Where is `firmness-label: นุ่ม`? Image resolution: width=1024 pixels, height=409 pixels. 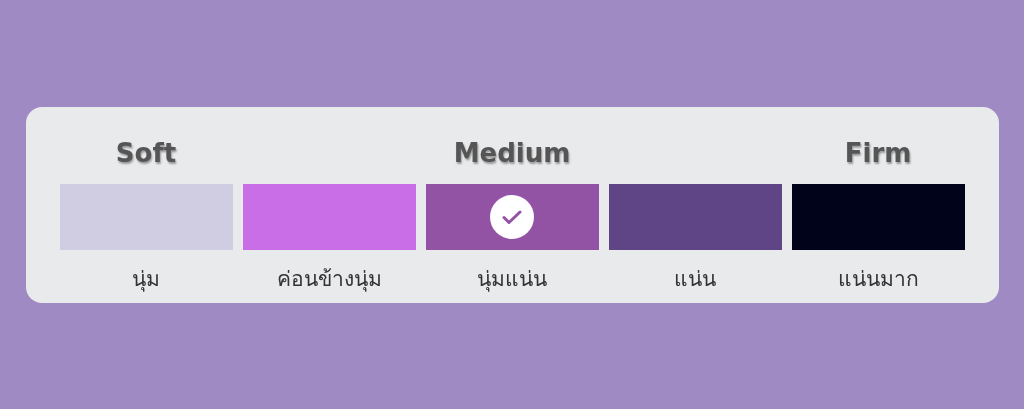 firmness-label: นุ่ม is located at coordinates (146, 279).